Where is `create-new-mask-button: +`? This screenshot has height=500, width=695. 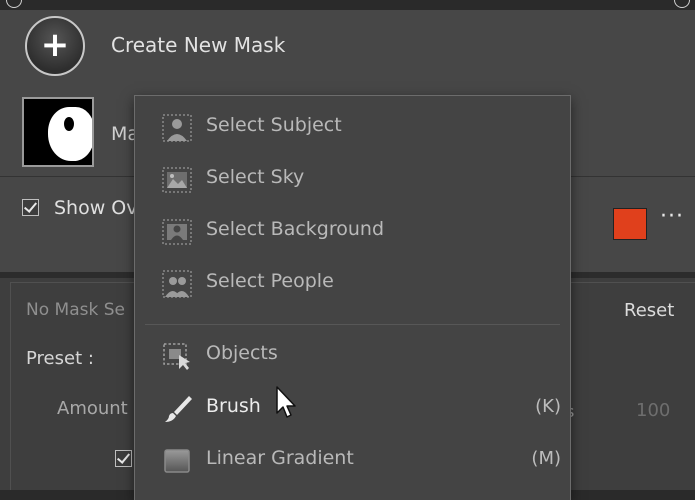
create-new-mask-button: + is located at coordinates (55, 46).